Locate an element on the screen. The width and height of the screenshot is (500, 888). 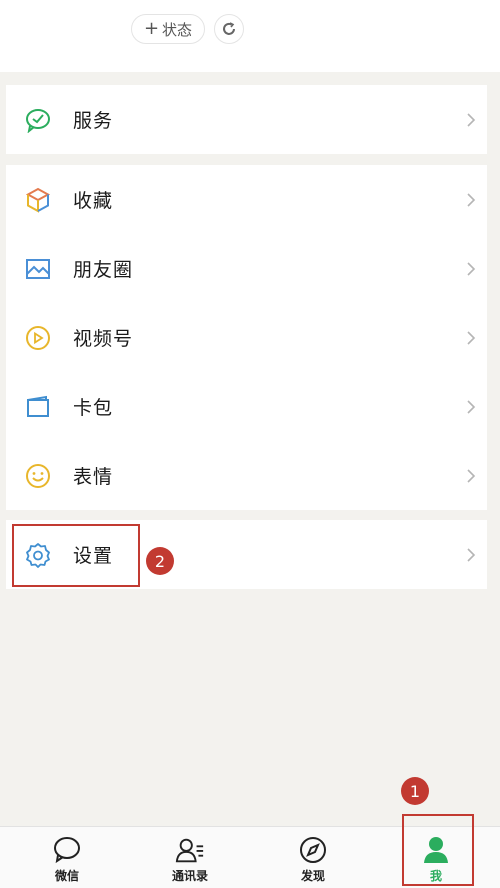
menu-item-service: 服务 is located at coordinates (246, 119).